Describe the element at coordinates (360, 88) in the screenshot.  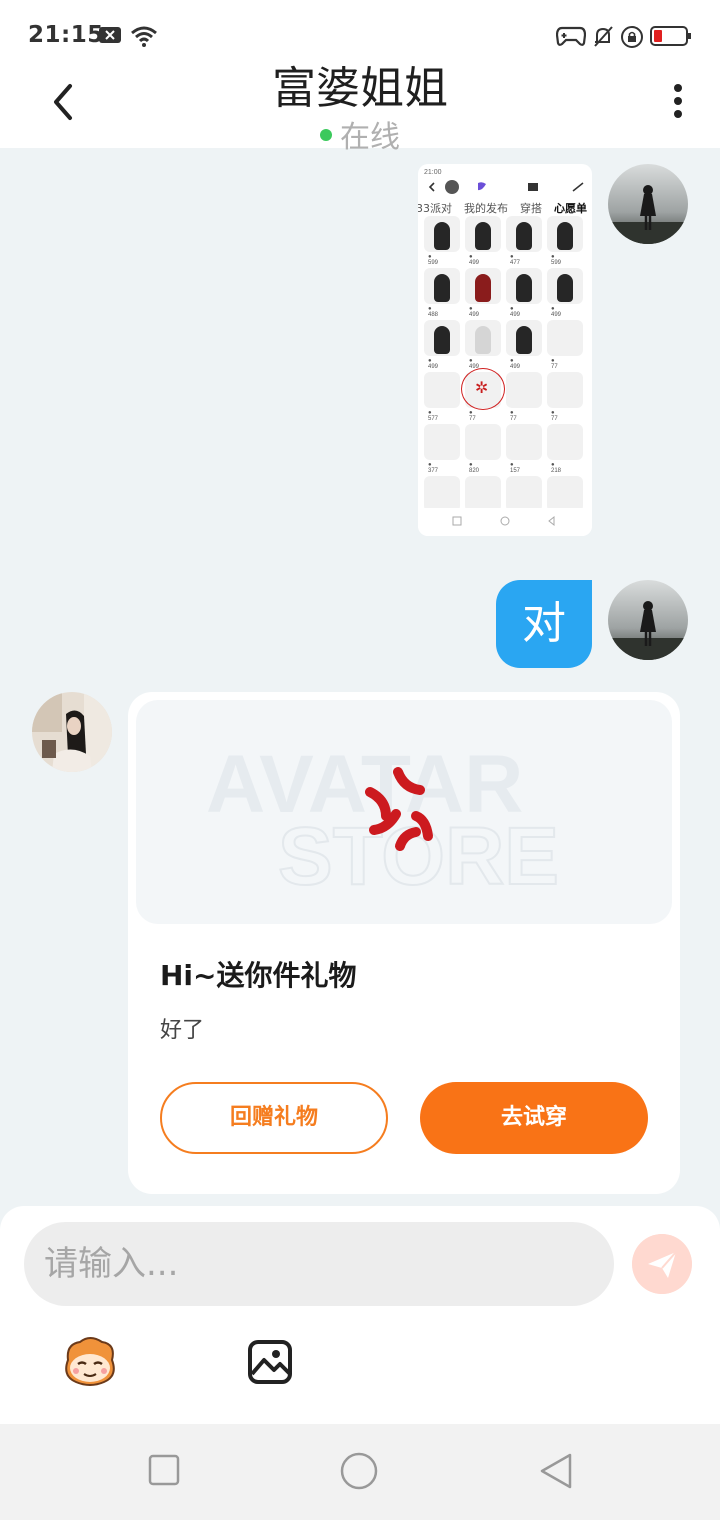
I see `contact-name: 富婆姐姐` at that location.